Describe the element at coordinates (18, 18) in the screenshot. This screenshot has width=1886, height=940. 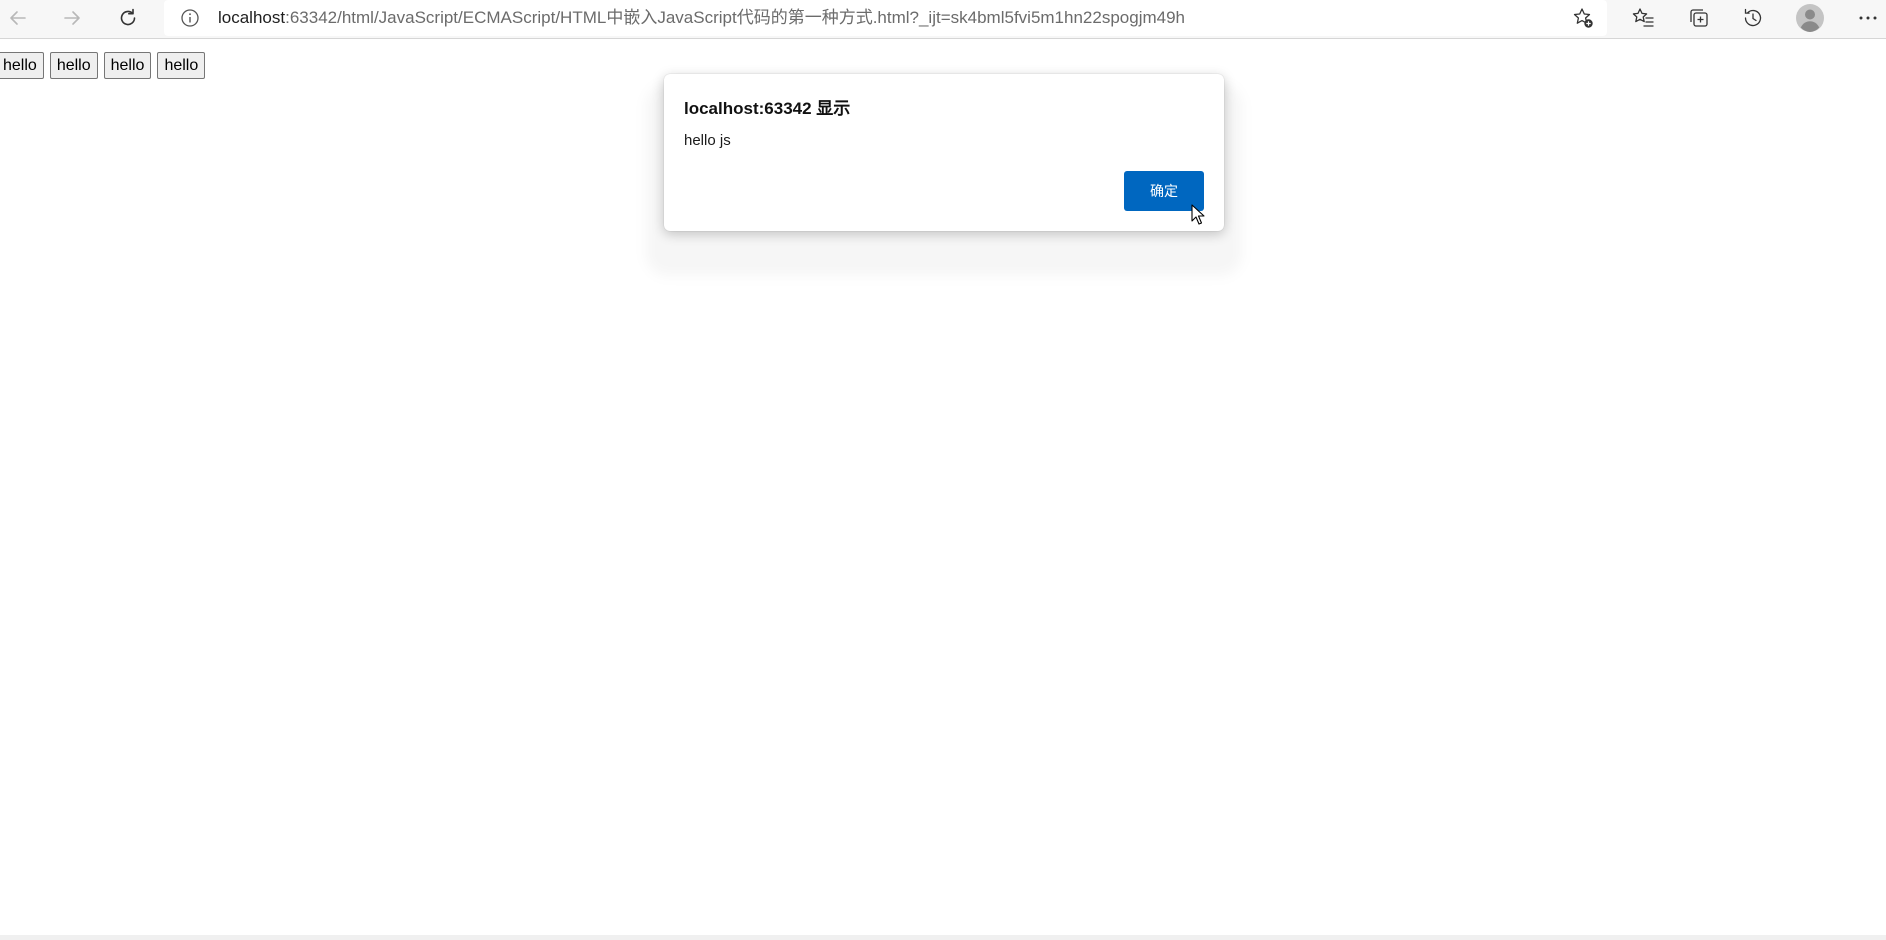
I see `back-arrow-icon` at that location.